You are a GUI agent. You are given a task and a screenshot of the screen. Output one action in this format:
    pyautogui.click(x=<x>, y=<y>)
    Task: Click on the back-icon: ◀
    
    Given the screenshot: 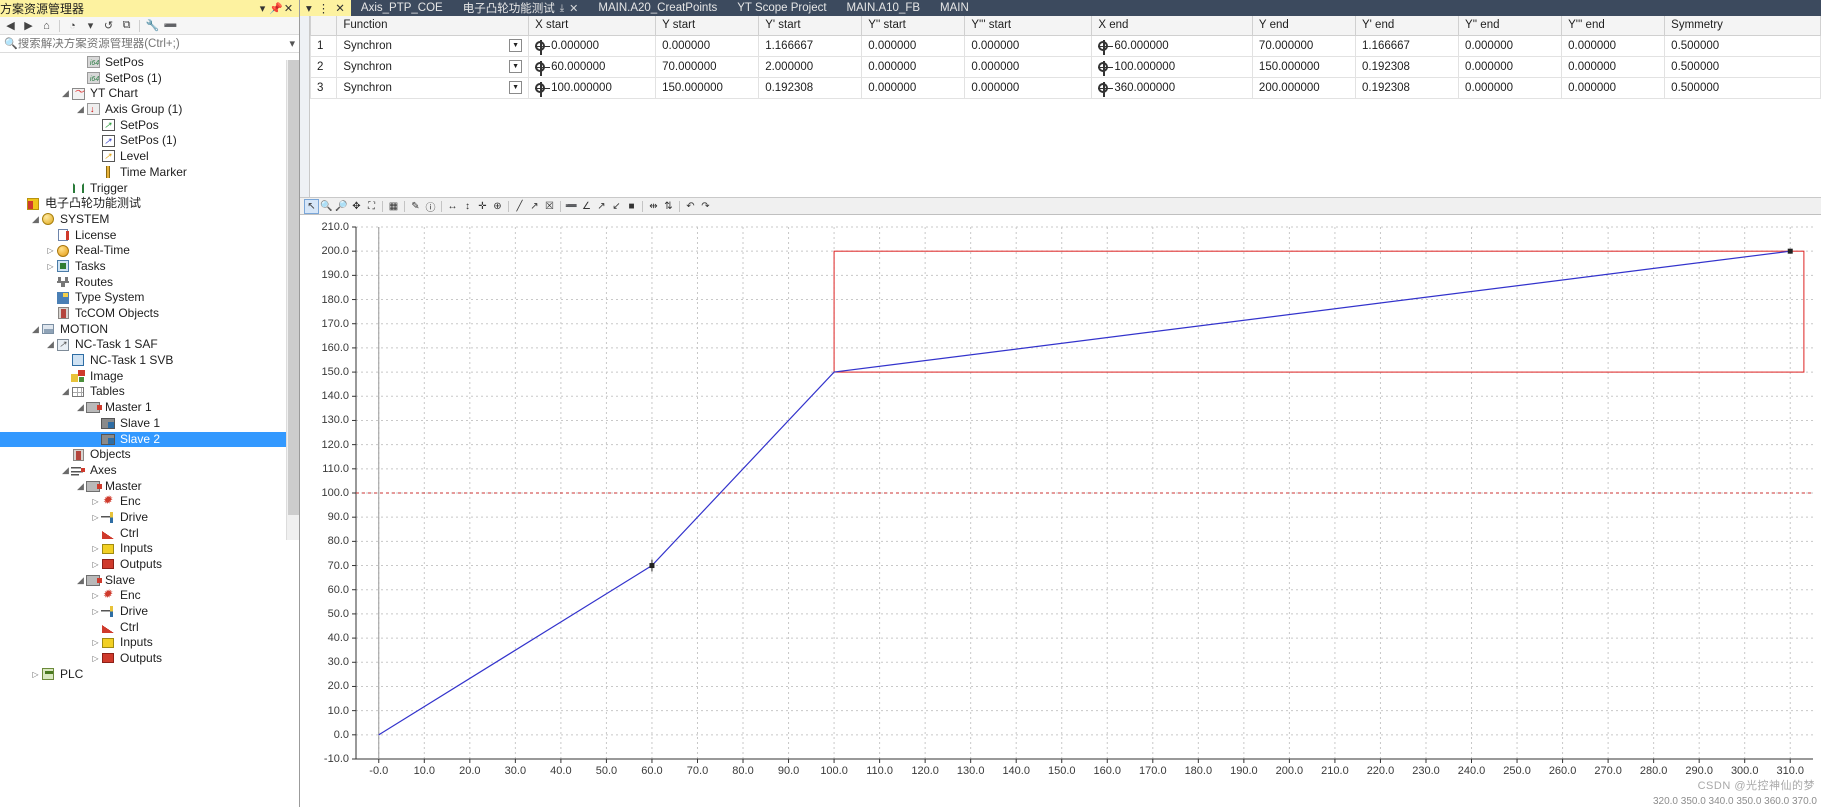 What is the action you would take?
    pyautogui.click(x=10, y=26)
    